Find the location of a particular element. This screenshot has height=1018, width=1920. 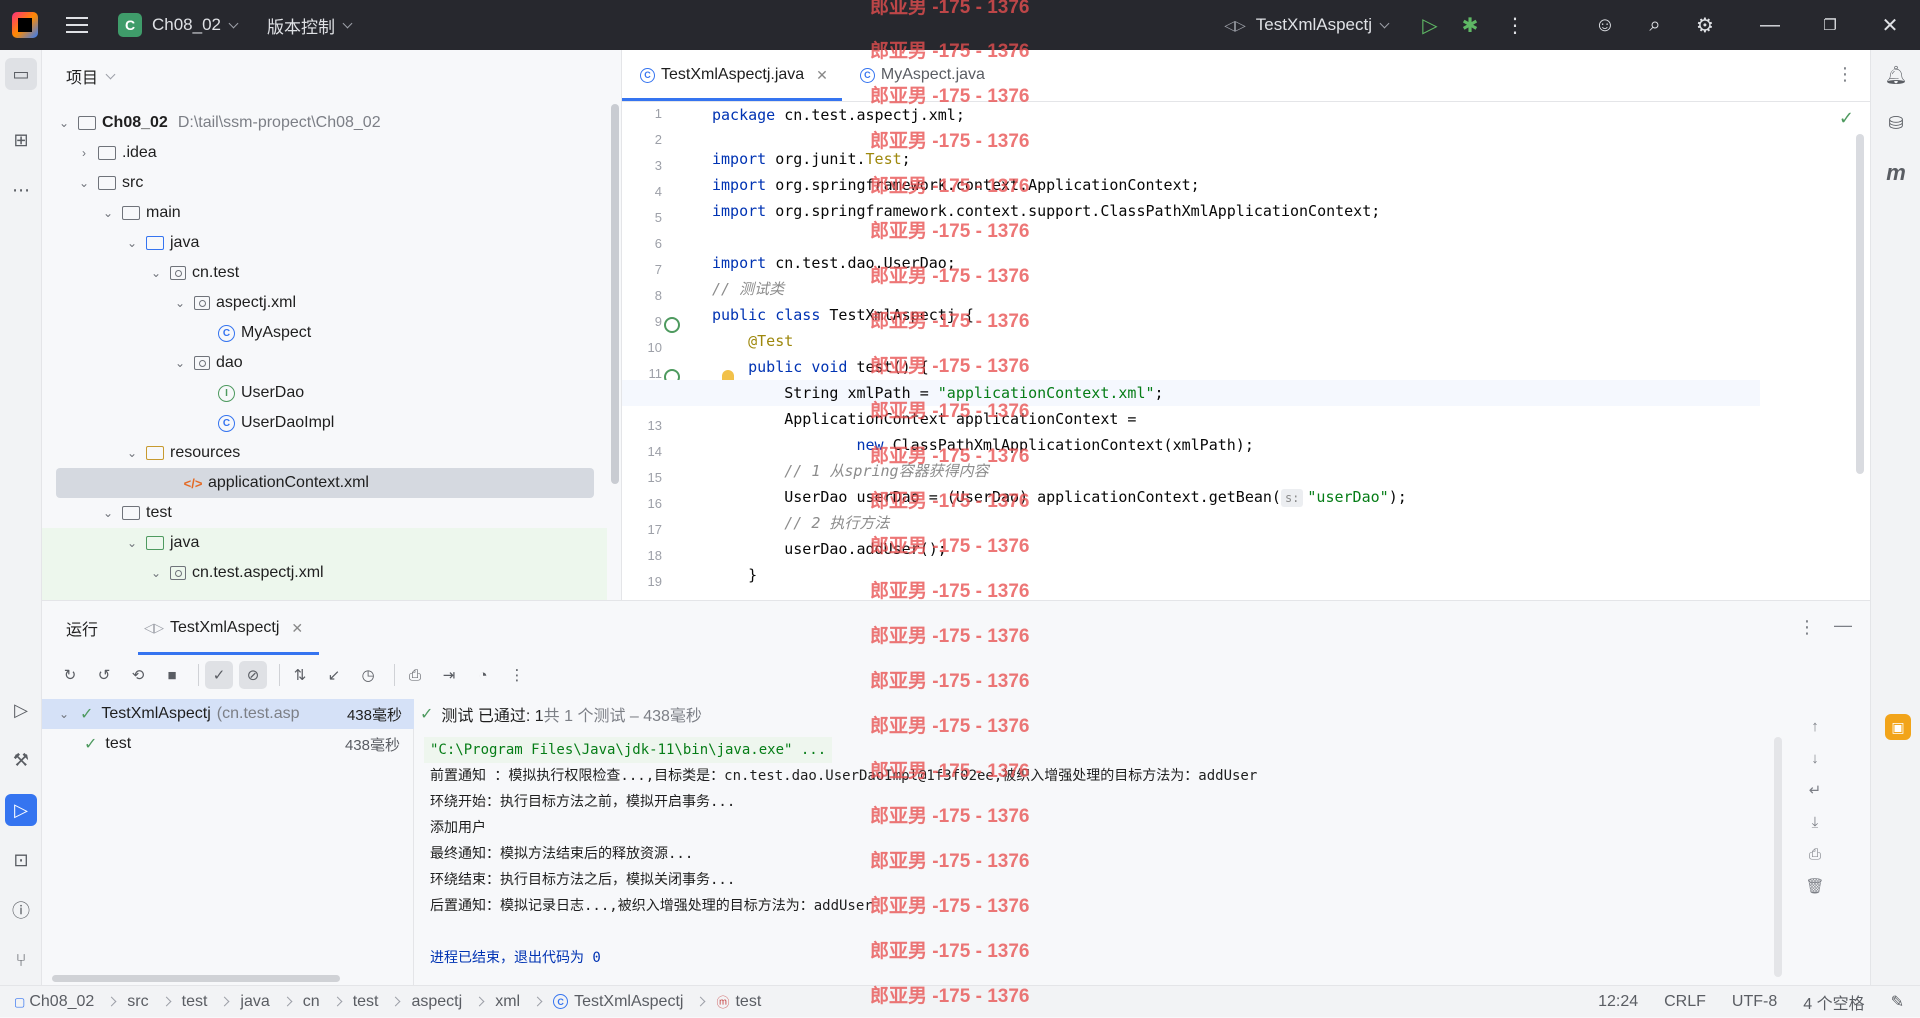

project-panel-title: 项目 is located at coordinates (82, 76).